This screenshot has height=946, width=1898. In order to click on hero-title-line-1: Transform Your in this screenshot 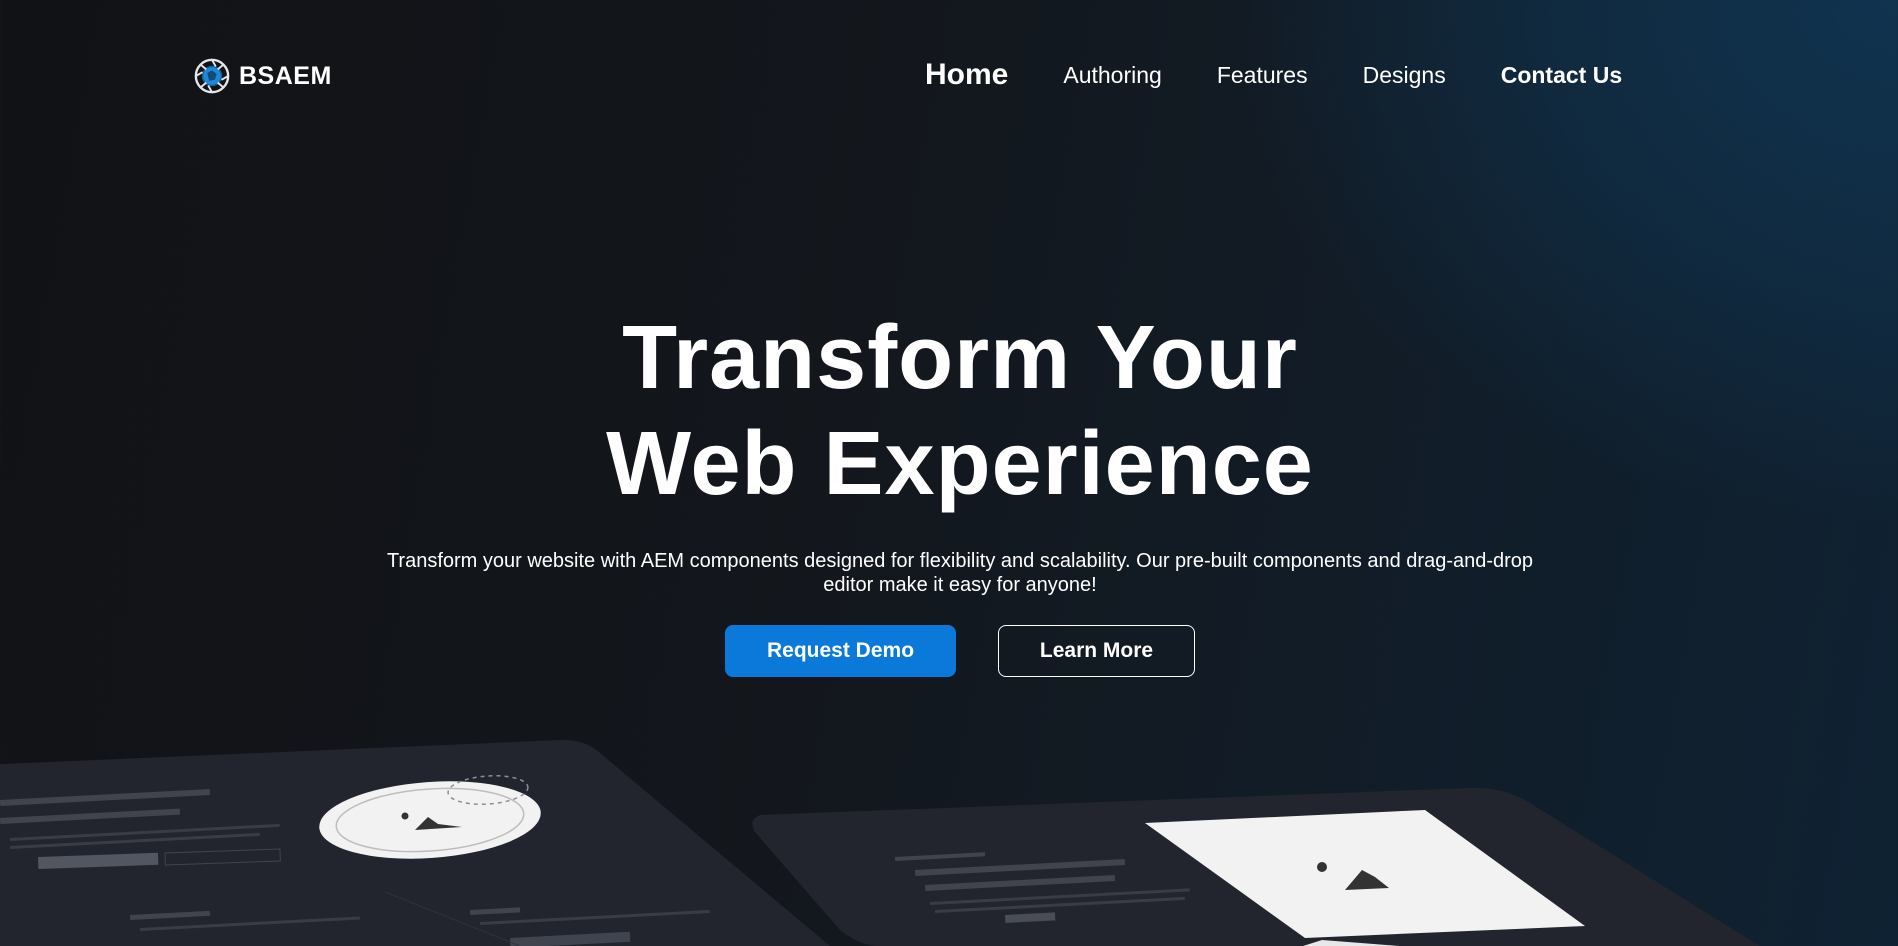, I will do `click(960, 358)`.